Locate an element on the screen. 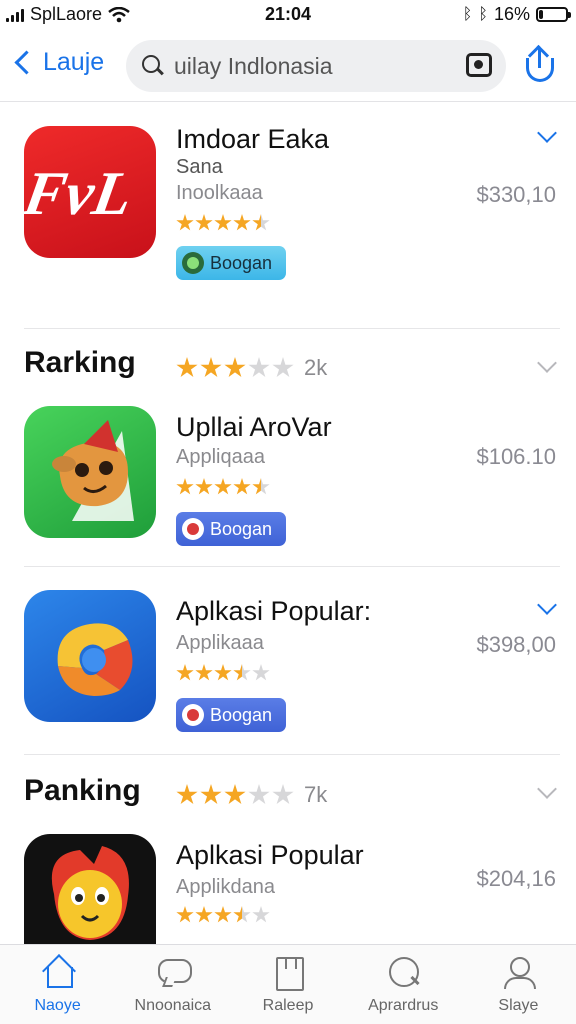  search-input is located at coordinates (314, 66).